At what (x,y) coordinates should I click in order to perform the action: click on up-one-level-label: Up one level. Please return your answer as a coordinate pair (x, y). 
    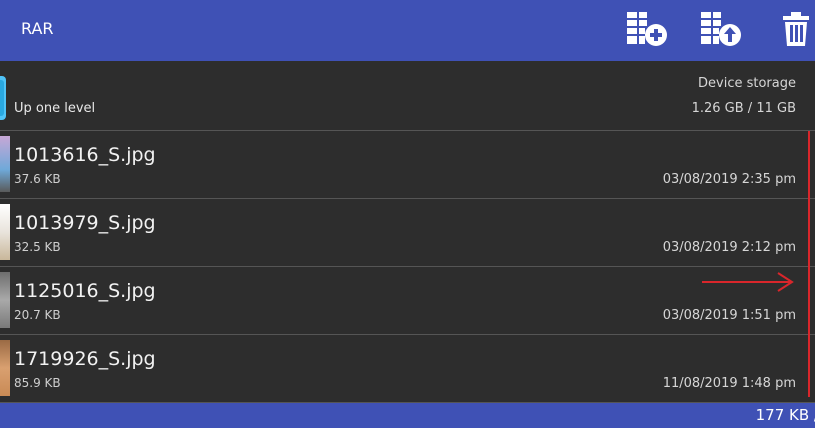
    Looking at the image, I should click on (55, 108).